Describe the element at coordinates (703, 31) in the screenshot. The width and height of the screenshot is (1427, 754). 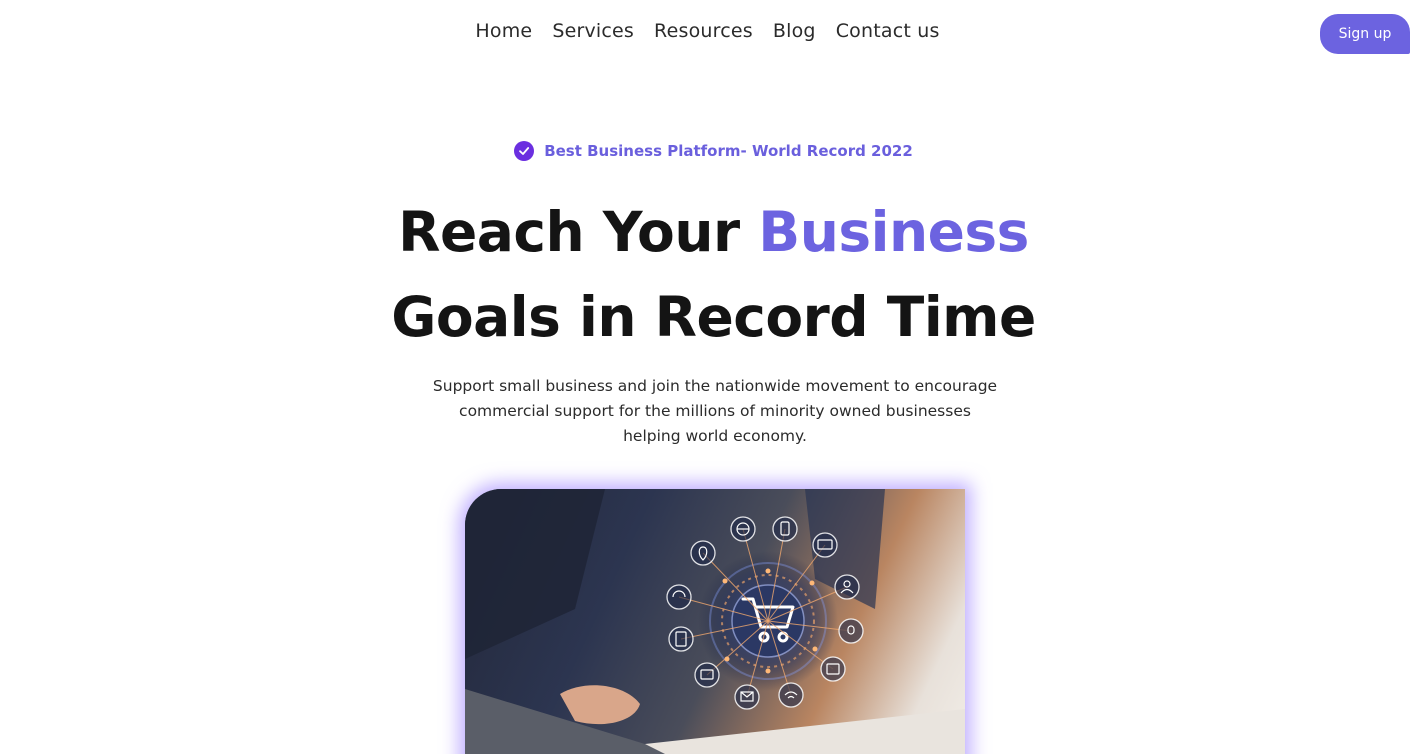
I see `nav-resources: Resources` at that location.